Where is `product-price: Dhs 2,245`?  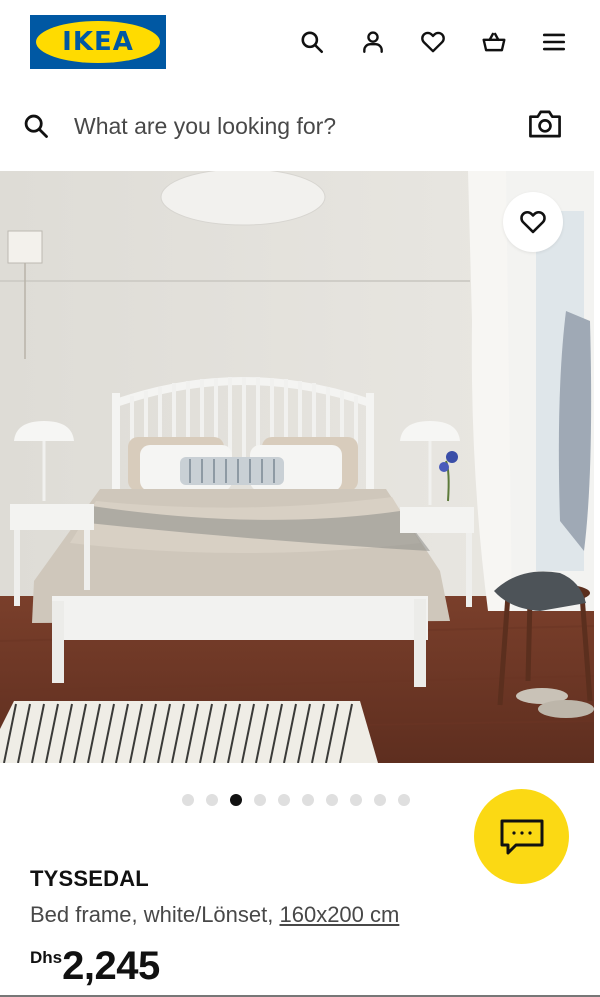
product-price: Dhs 2,245 is located at coordinates (95, 966).